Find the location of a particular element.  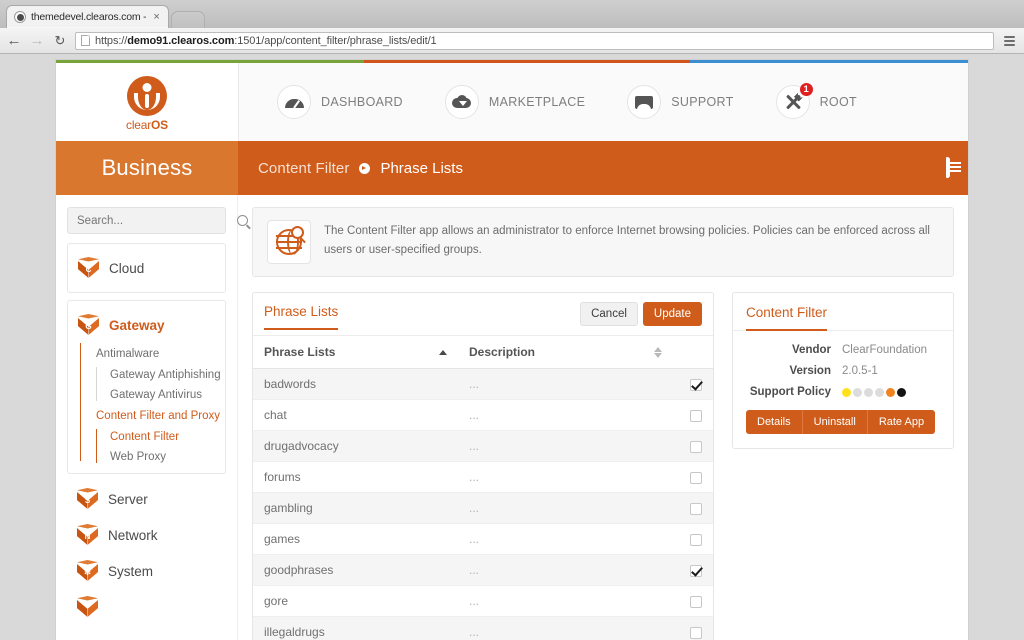

back-icon: ← is located at coordinates (14, 41).